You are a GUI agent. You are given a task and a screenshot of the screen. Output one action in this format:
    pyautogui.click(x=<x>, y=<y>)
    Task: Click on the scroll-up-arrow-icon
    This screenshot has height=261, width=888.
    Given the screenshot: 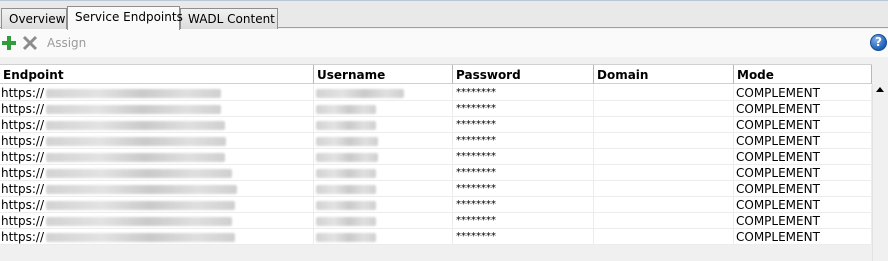 What is the action you would take?
    pyautogui.click(x=880, y=89)
    